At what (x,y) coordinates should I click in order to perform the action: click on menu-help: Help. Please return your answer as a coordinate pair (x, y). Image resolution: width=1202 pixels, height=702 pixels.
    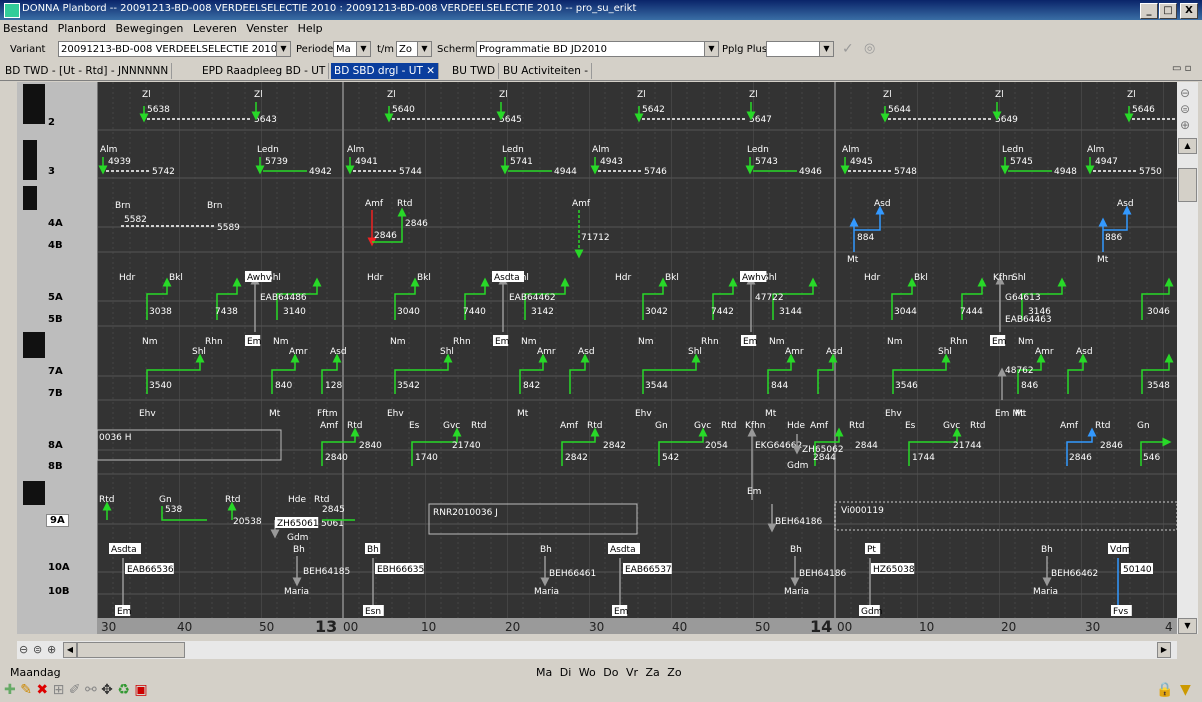
    Looking at the image, I should click on (310, 28).